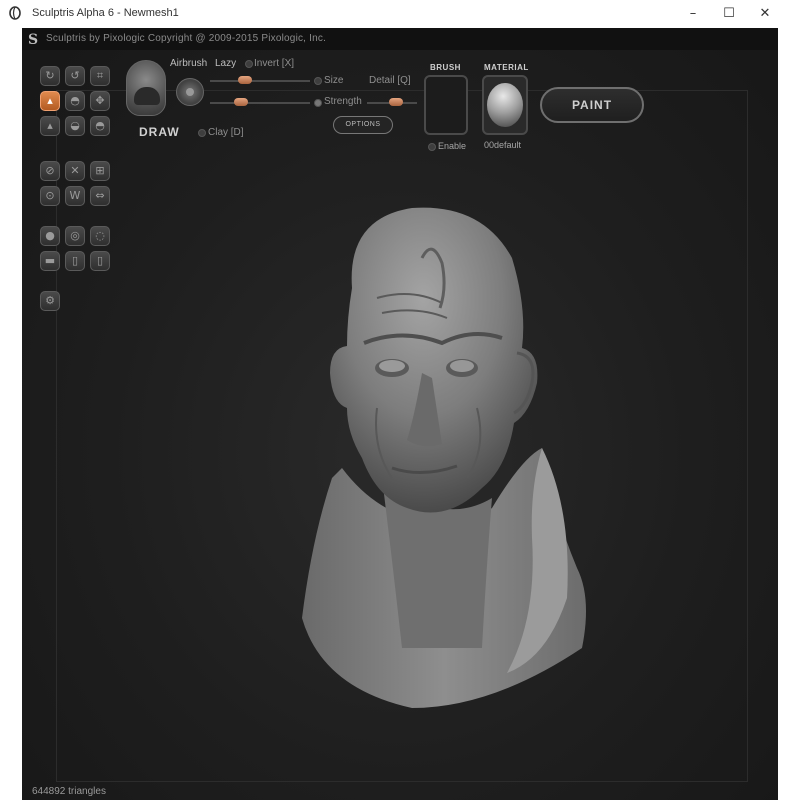 This screenshot has height=800, width=800. I want to click on paint-button: PAINT, so click(592, 105).